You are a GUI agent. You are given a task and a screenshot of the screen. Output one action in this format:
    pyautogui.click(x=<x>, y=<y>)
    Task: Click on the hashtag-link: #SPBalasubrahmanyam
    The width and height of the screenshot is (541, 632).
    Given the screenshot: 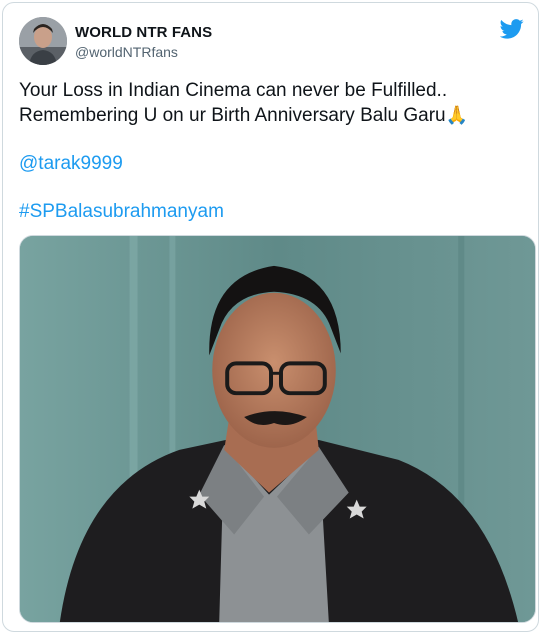 What is the action you would take?
    pyautogui.click(x=121, y=212)
    